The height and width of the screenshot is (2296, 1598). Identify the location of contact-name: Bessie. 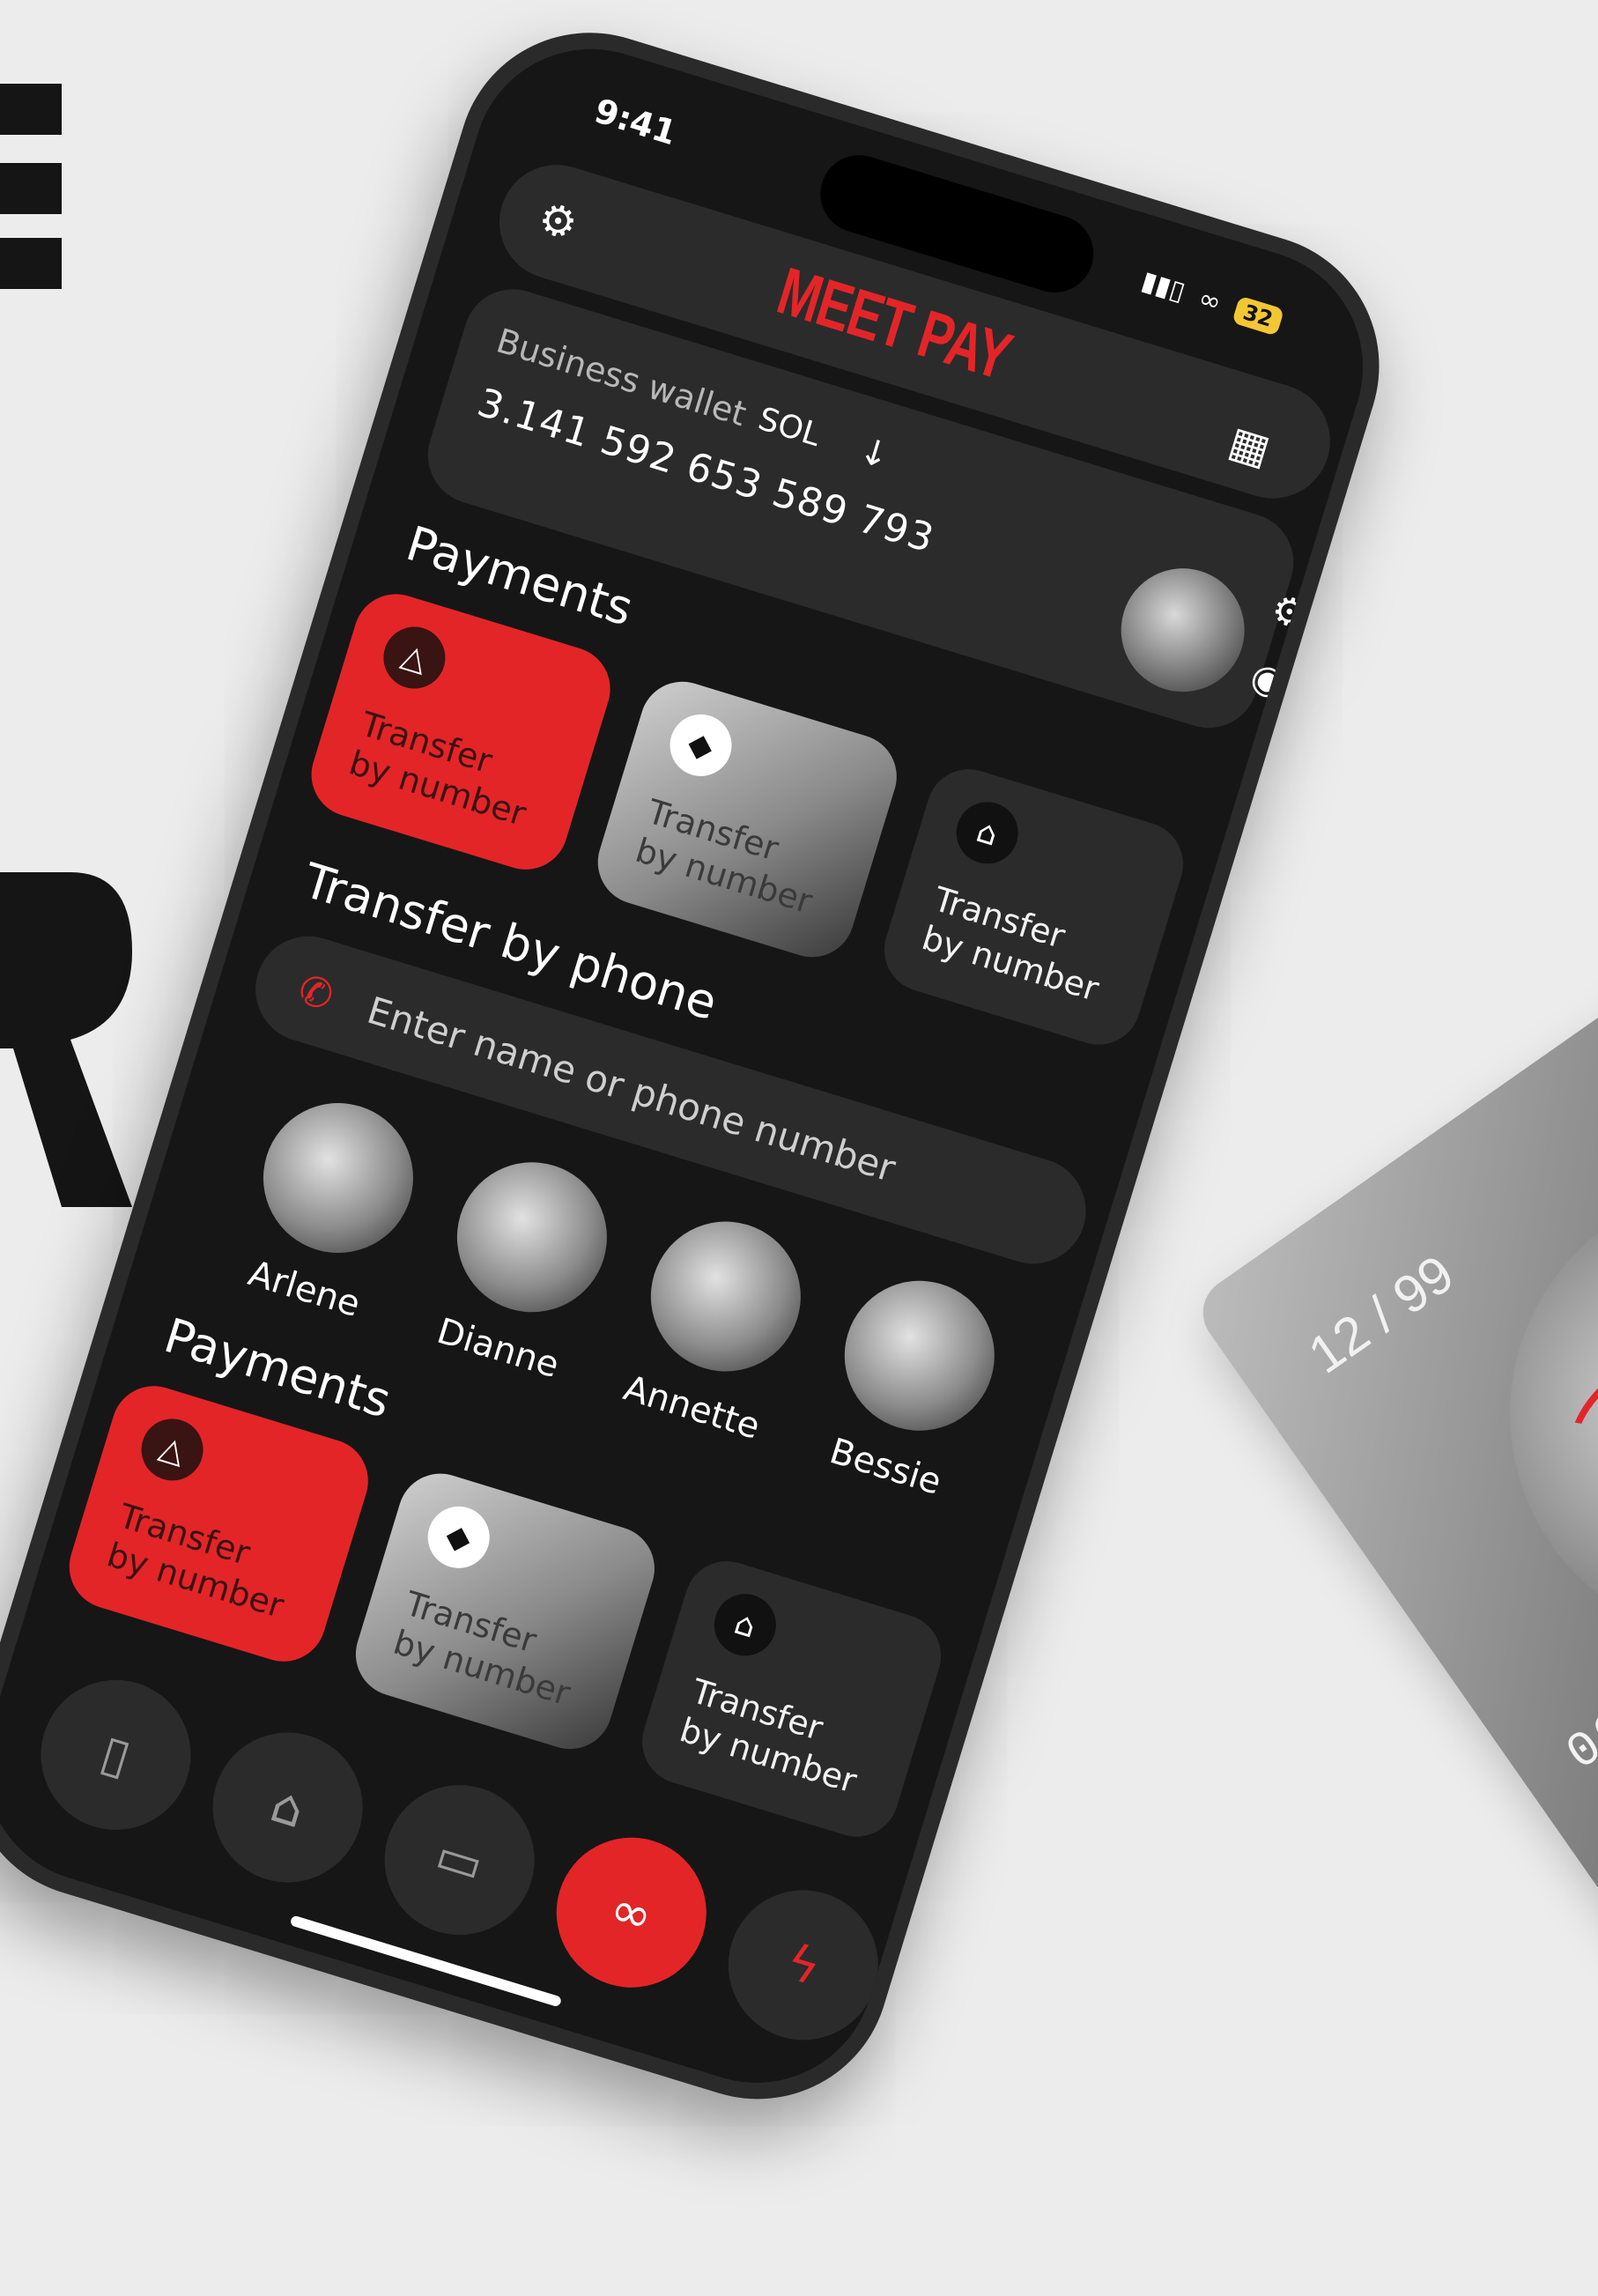
(886, 1467).